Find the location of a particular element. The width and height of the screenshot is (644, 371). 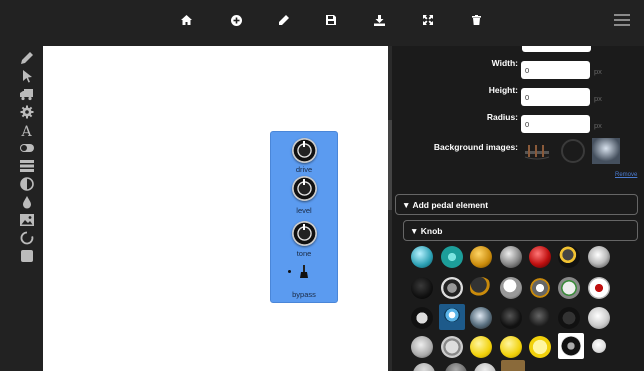

remove-link: Remove is located at coordinates (626, 175).